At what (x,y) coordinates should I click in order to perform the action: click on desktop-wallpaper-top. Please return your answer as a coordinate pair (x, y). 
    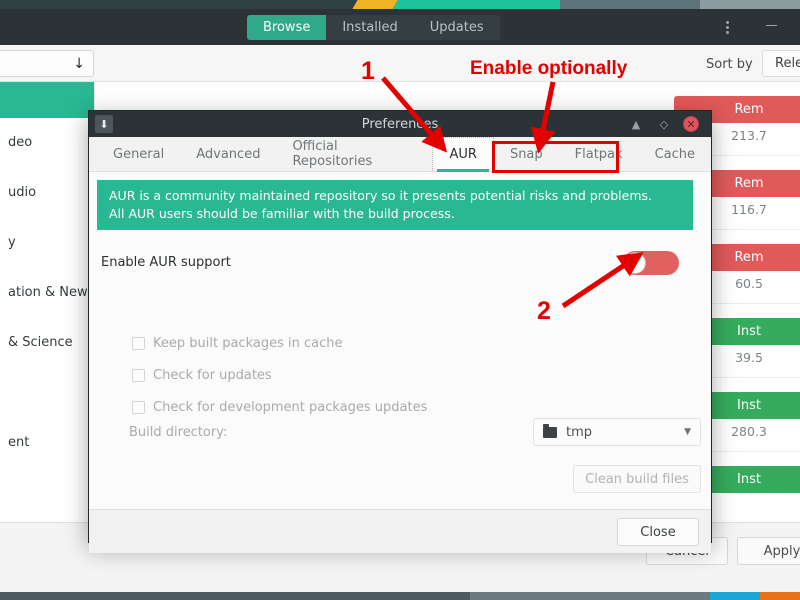
    Looking at the image, I should click on (400, 4).